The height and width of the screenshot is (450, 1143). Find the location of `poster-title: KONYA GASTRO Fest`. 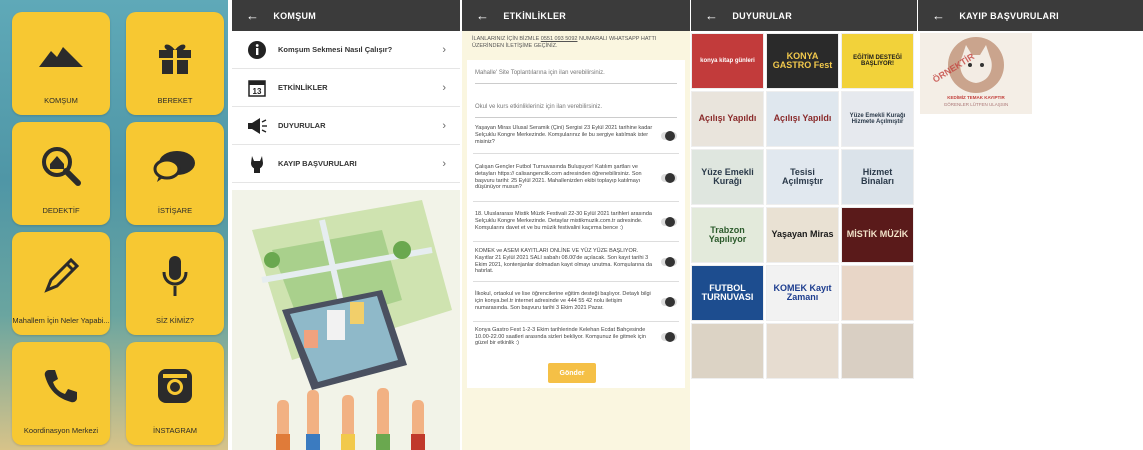

poster-title: KONYA GASTRO Fest is located at coordinates (802, 60).